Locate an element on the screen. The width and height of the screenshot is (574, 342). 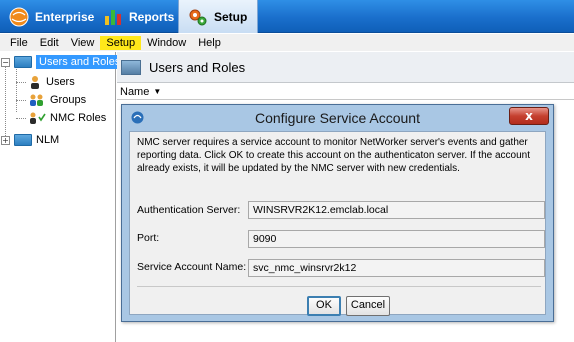
tab-setup: Setup is located at coordinates (218, 16).